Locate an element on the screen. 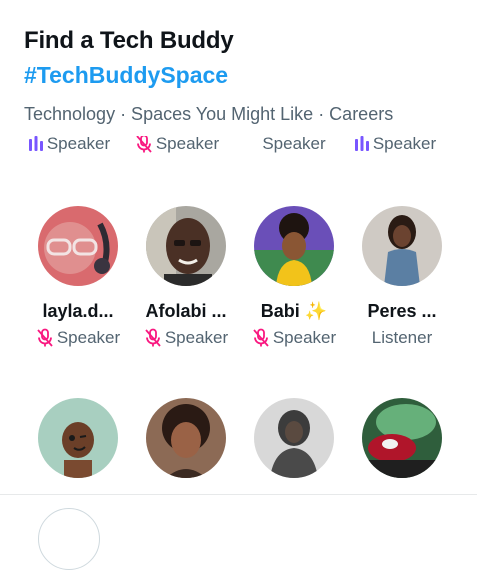 This screenshot has width=477, height=570. space-title: Find a Tech Buddy is located at coordinates (129, 40).